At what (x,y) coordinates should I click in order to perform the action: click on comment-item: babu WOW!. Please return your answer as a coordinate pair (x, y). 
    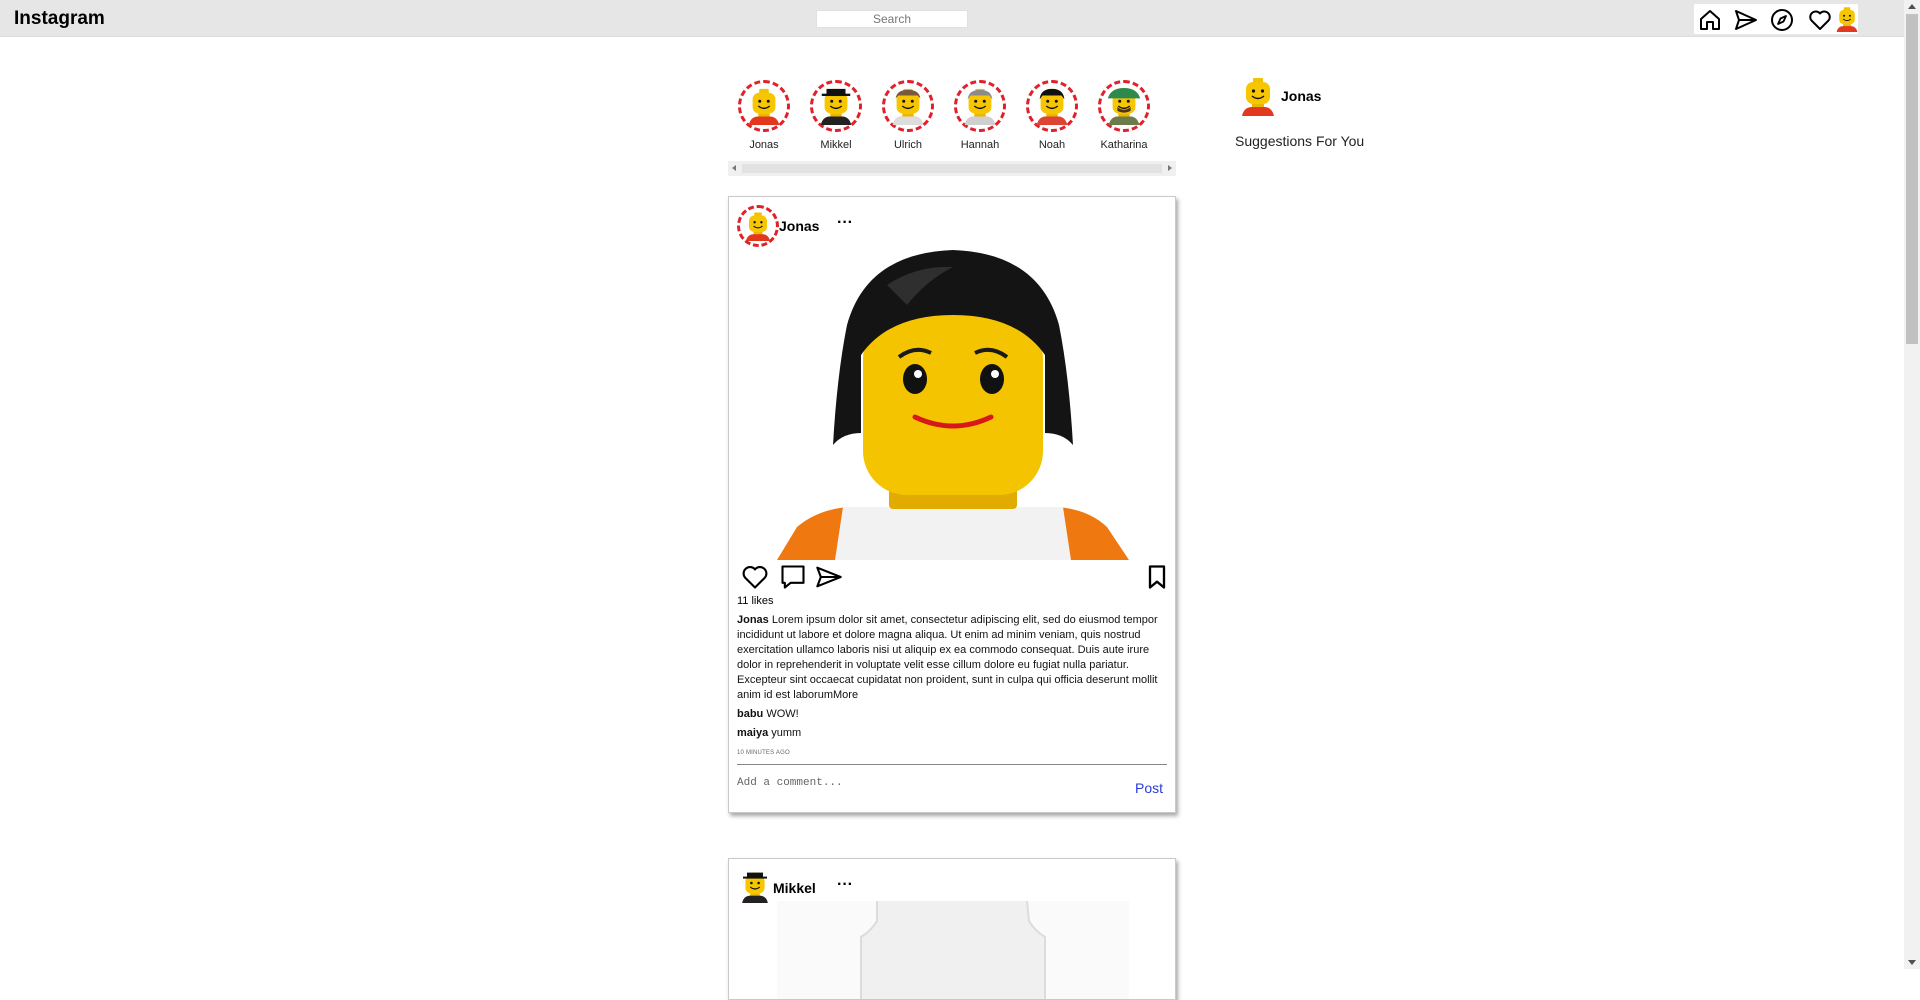
    Looking at the image, I should click on (768, 714).